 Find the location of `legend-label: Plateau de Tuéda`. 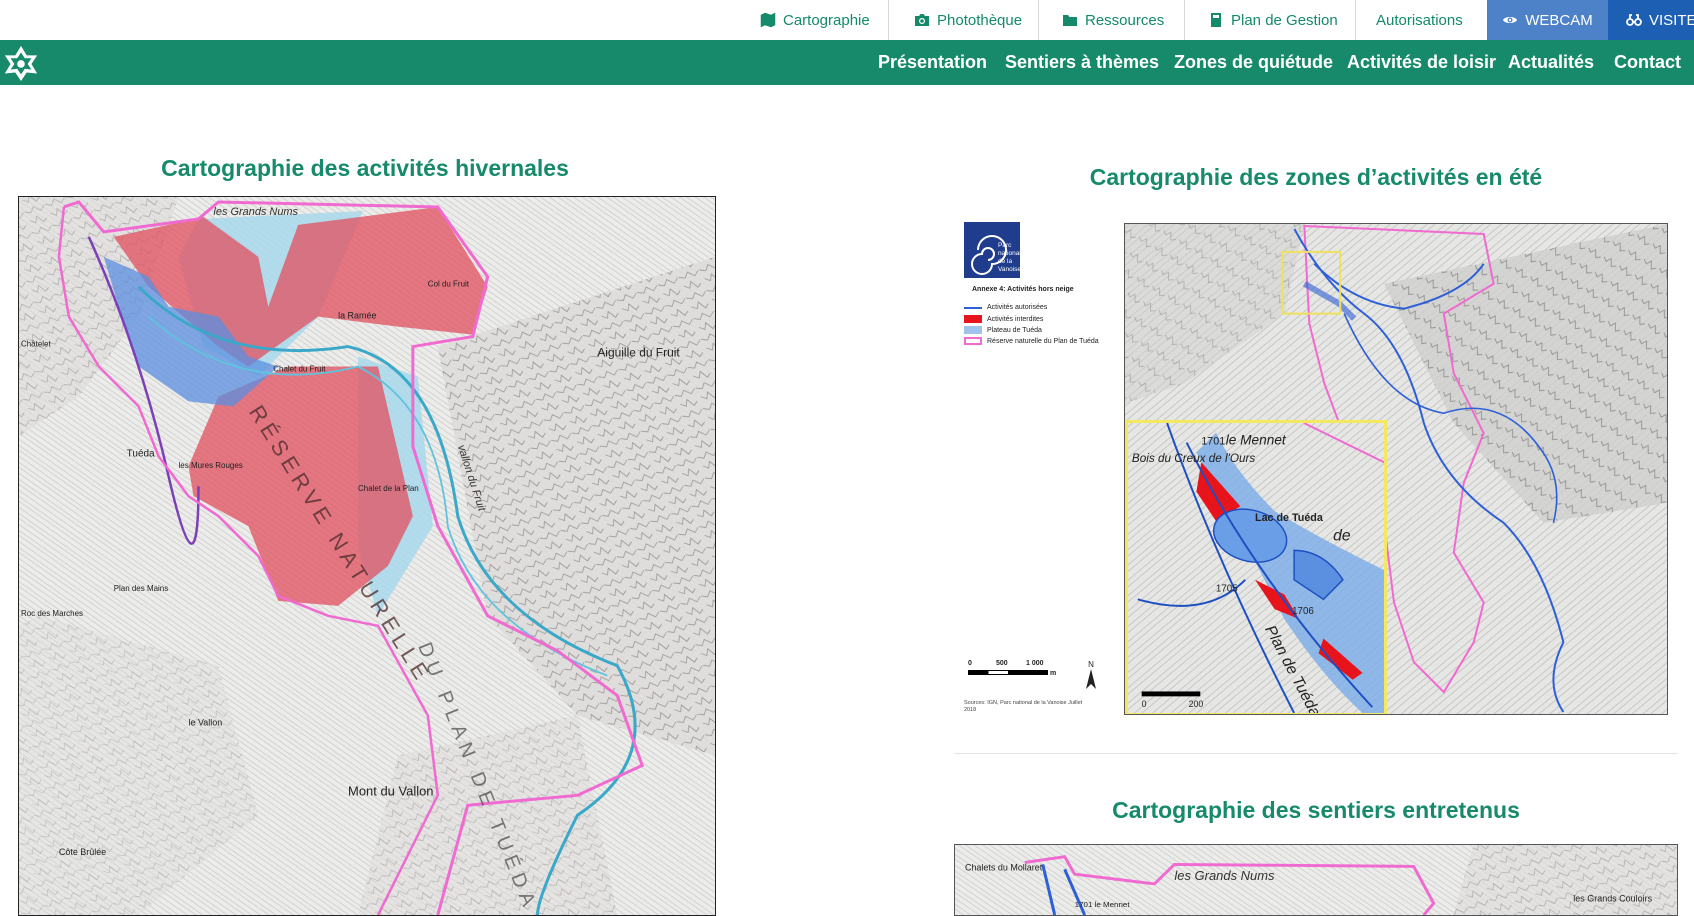

legend-label: Plateau de Tuéda is located at coordinates (1014, 330).